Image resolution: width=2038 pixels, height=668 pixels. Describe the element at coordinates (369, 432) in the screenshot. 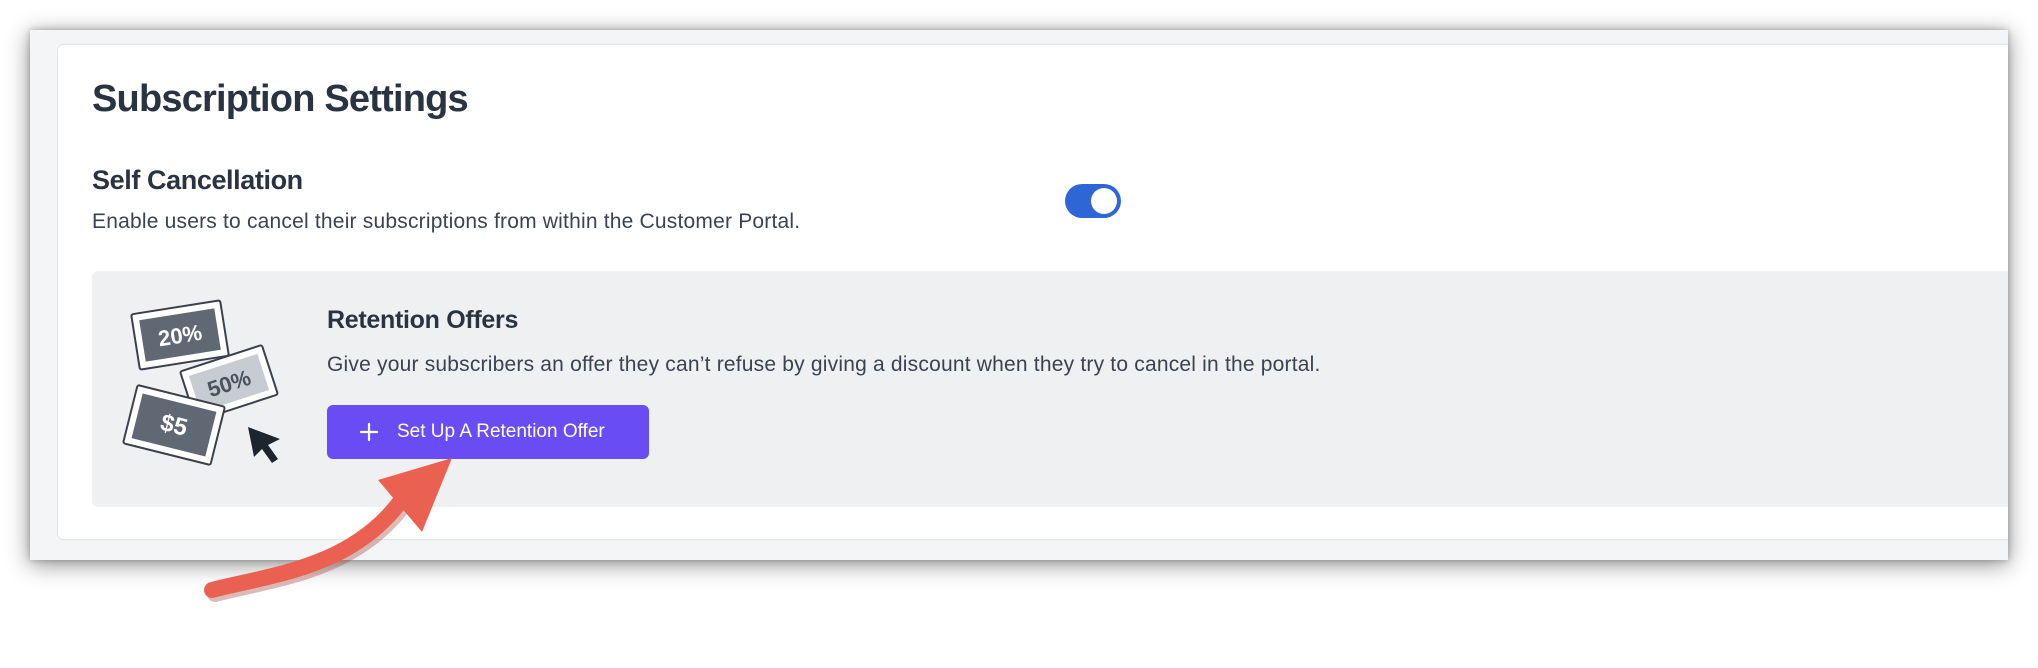

I see `plus-icon` at that location.